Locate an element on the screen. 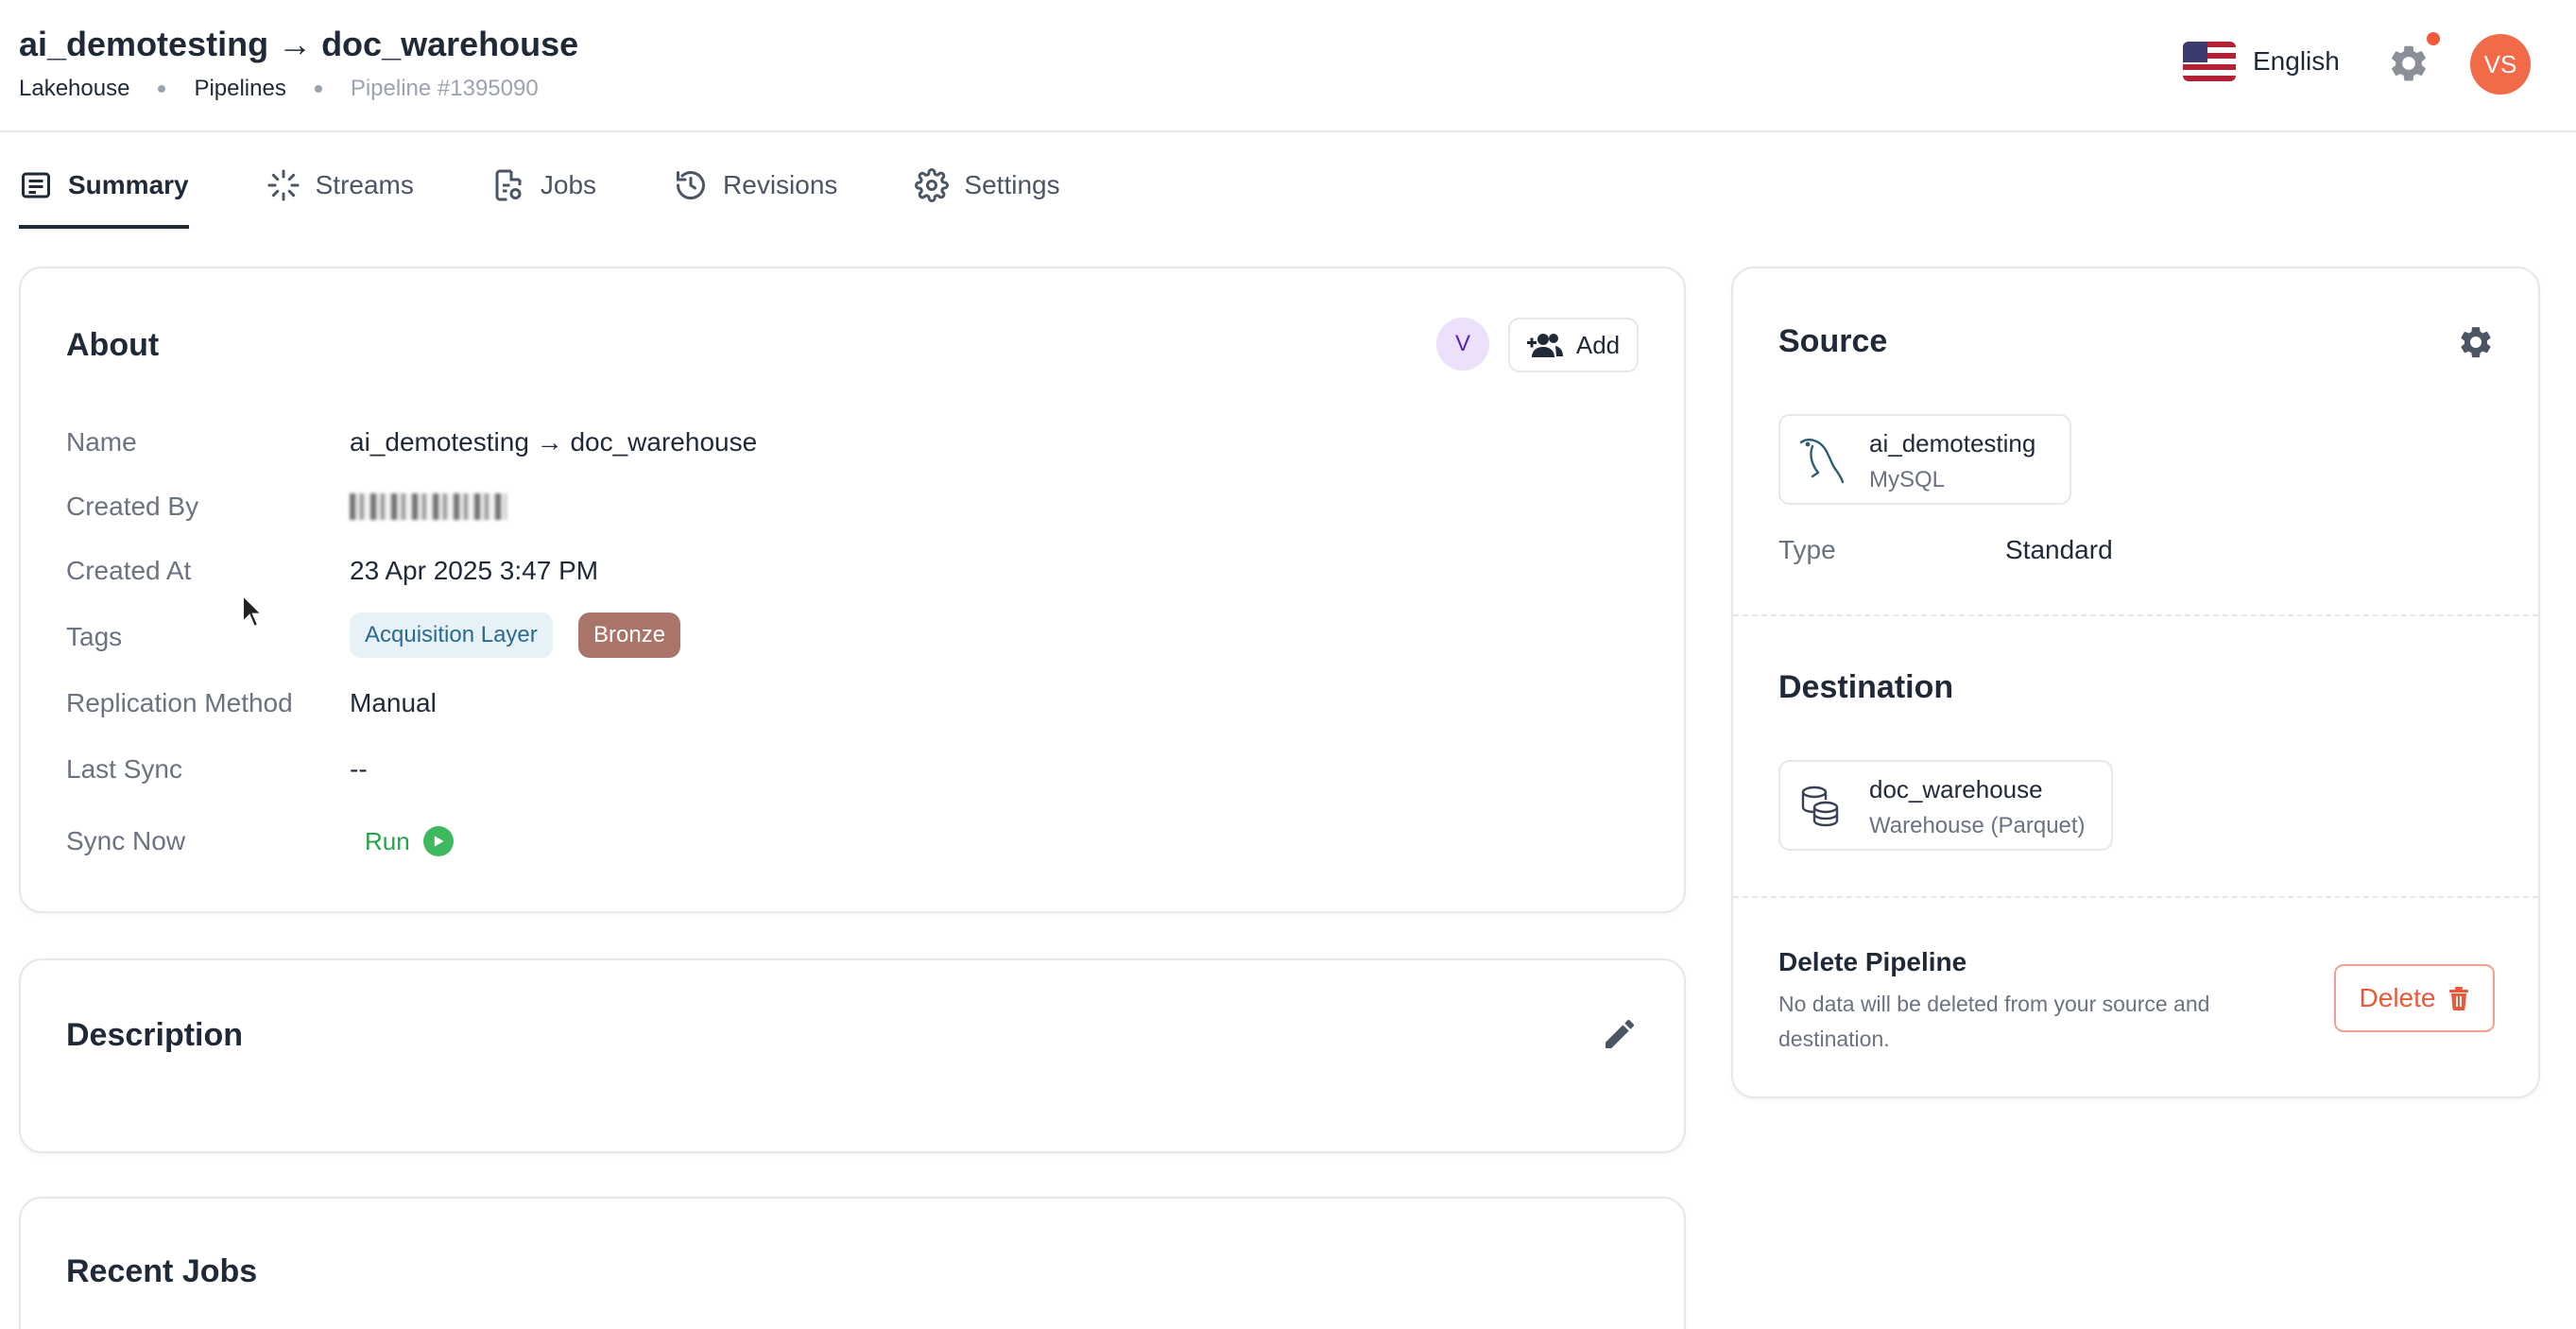 The image size is (2576, 1329). streams-icon is located at coordinates (283, 185).